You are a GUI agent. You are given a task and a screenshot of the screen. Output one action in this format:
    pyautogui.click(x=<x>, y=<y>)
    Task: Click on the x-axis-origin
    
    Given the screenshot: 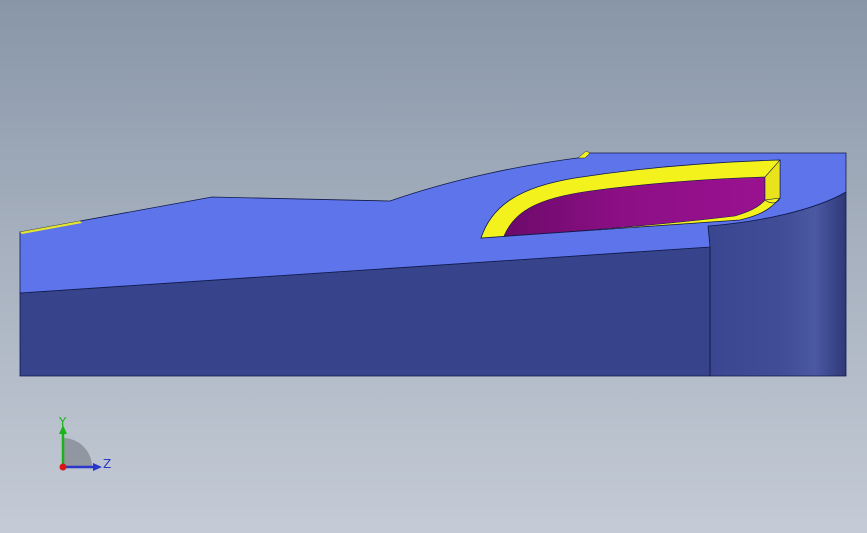 What is the action you would take?
    pyautogui.click(x=63, y=467)
    